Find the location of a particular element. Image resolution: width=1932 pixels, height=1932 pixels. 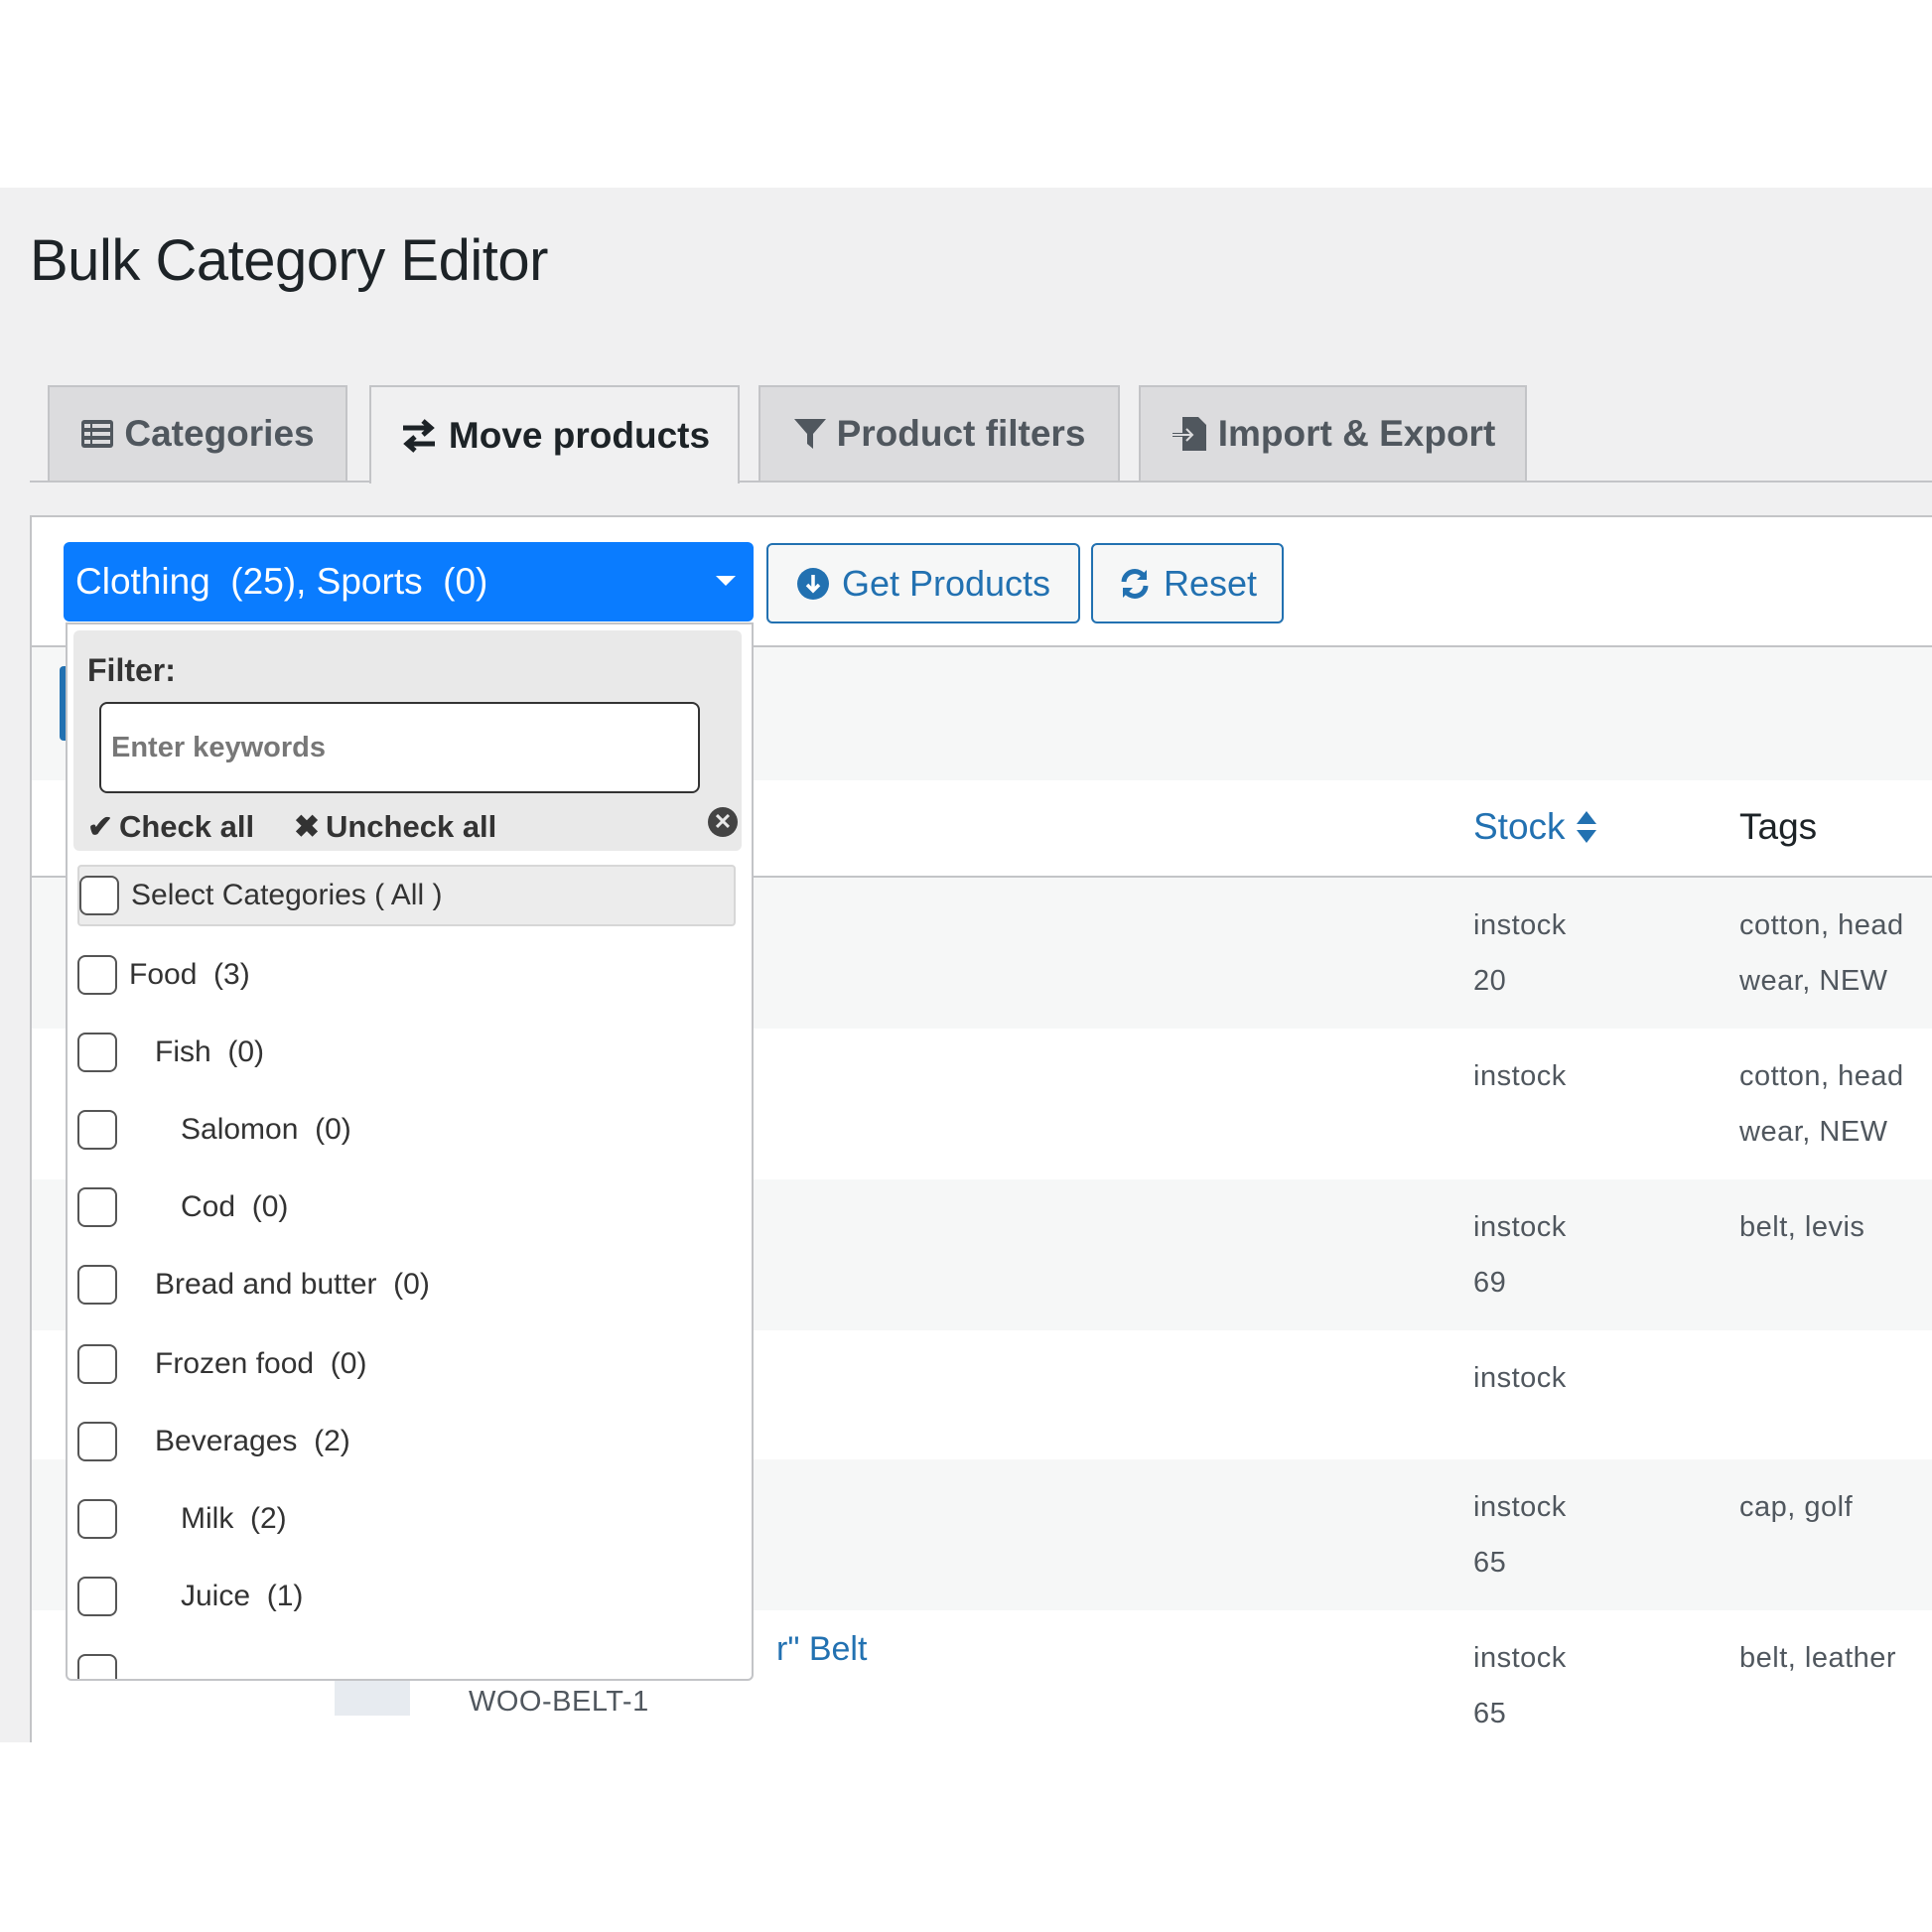

exchange-arrows-icon is located at coordinates (419, 436).